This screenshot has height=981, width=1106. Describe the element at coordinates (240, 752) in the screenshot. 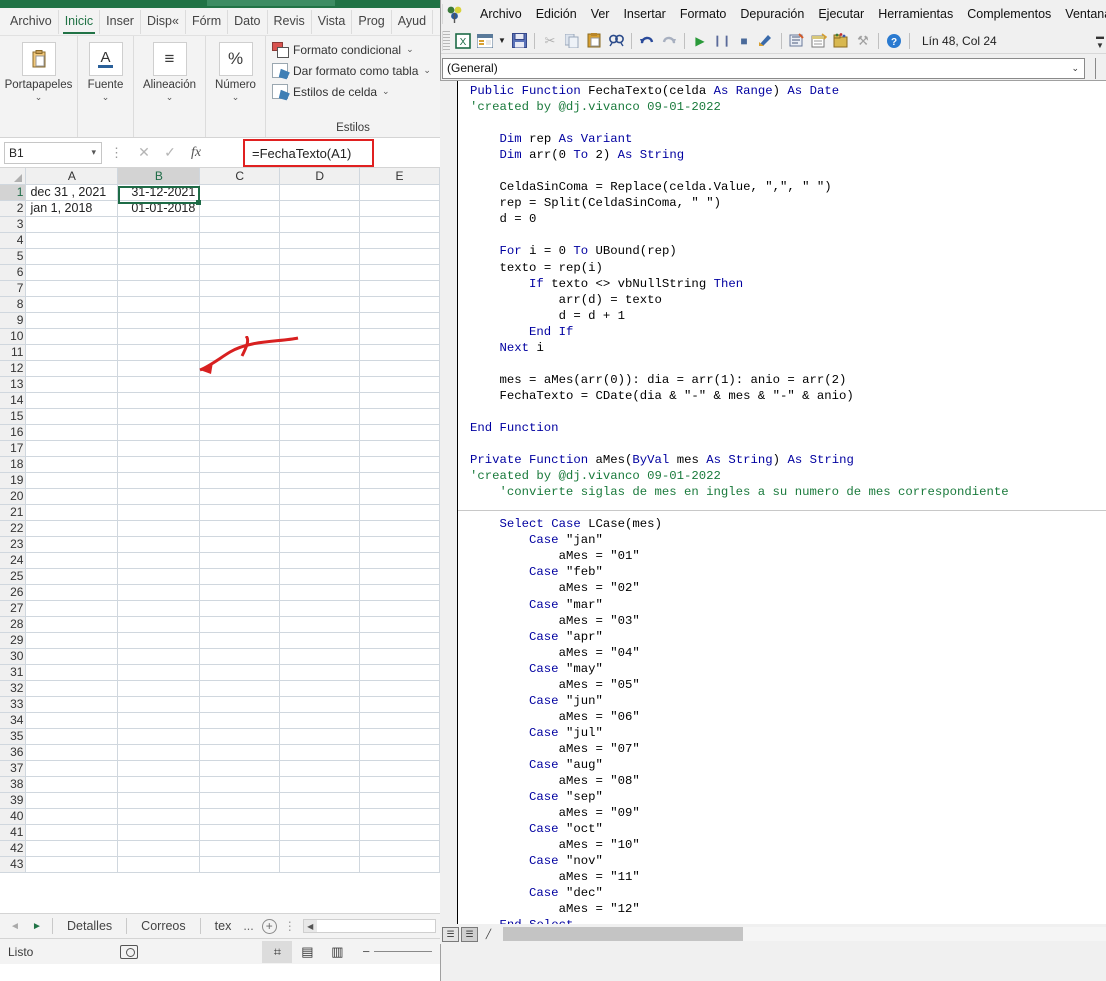

I see `cell-C36` at that location.